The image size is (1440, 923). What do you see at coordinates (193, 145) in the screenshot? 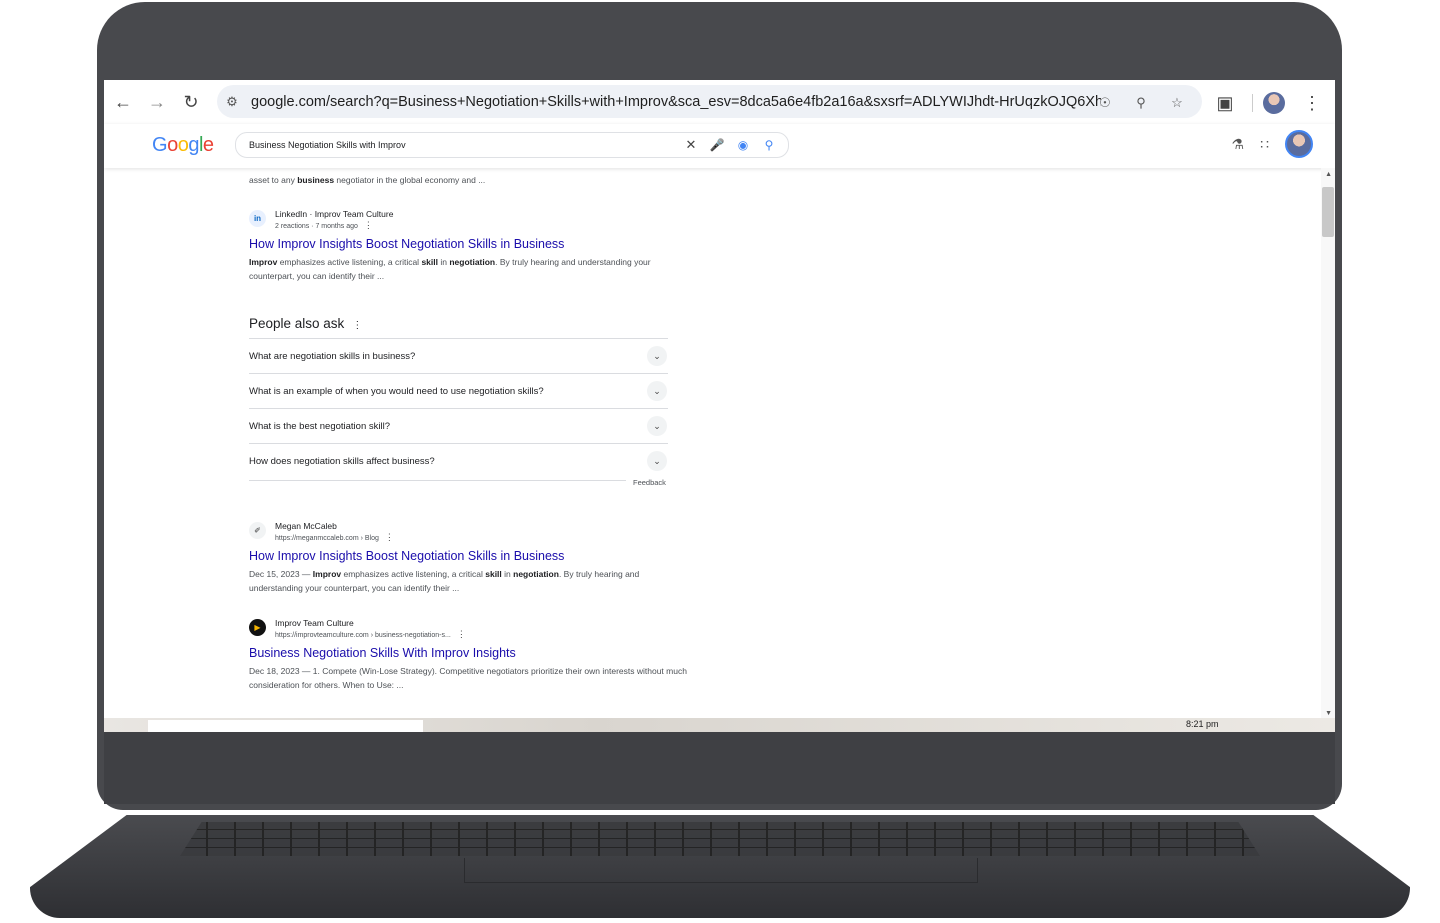
I see `logo-letter: g` at bounding box center [193, 145].